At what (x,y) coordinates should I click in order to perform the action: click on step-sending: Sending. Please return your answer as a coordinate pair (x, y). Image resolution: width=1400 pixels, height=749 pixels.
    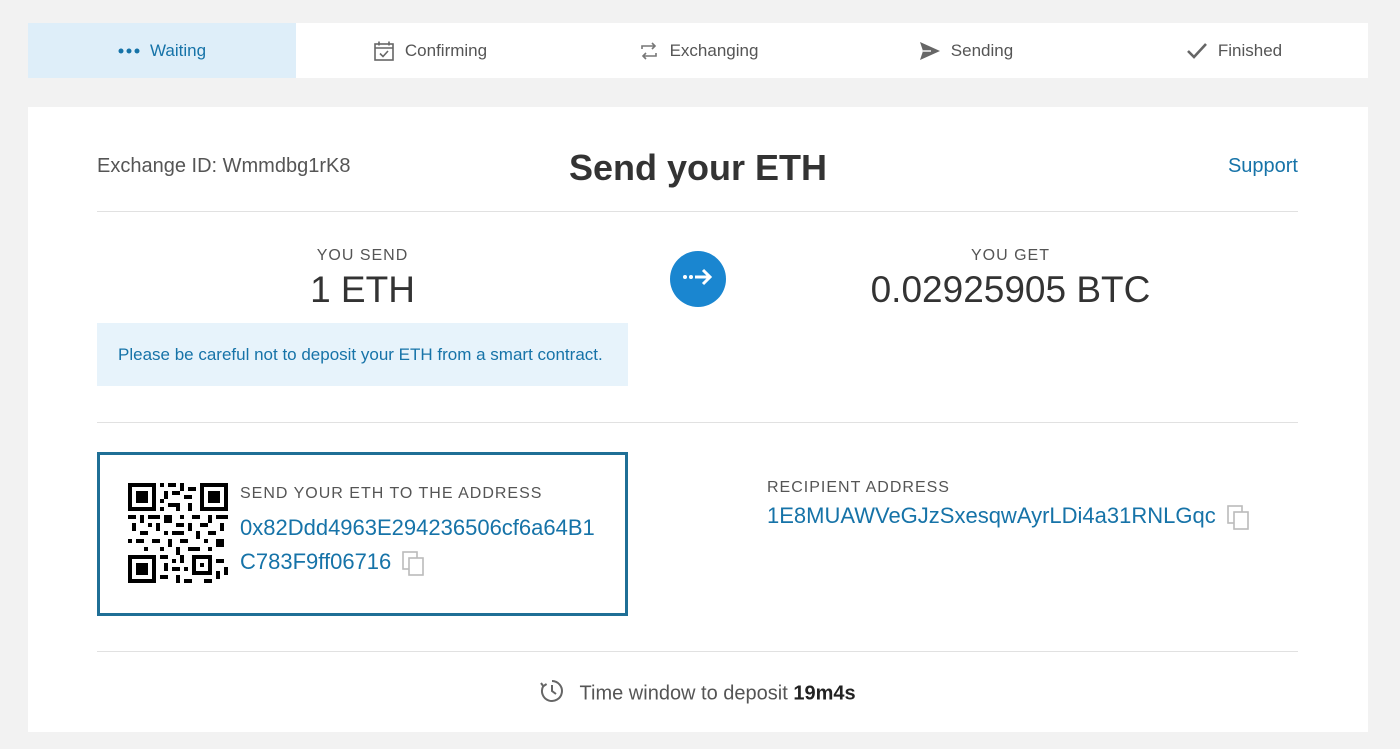
    Looking at the image, I should click on (966, 50).